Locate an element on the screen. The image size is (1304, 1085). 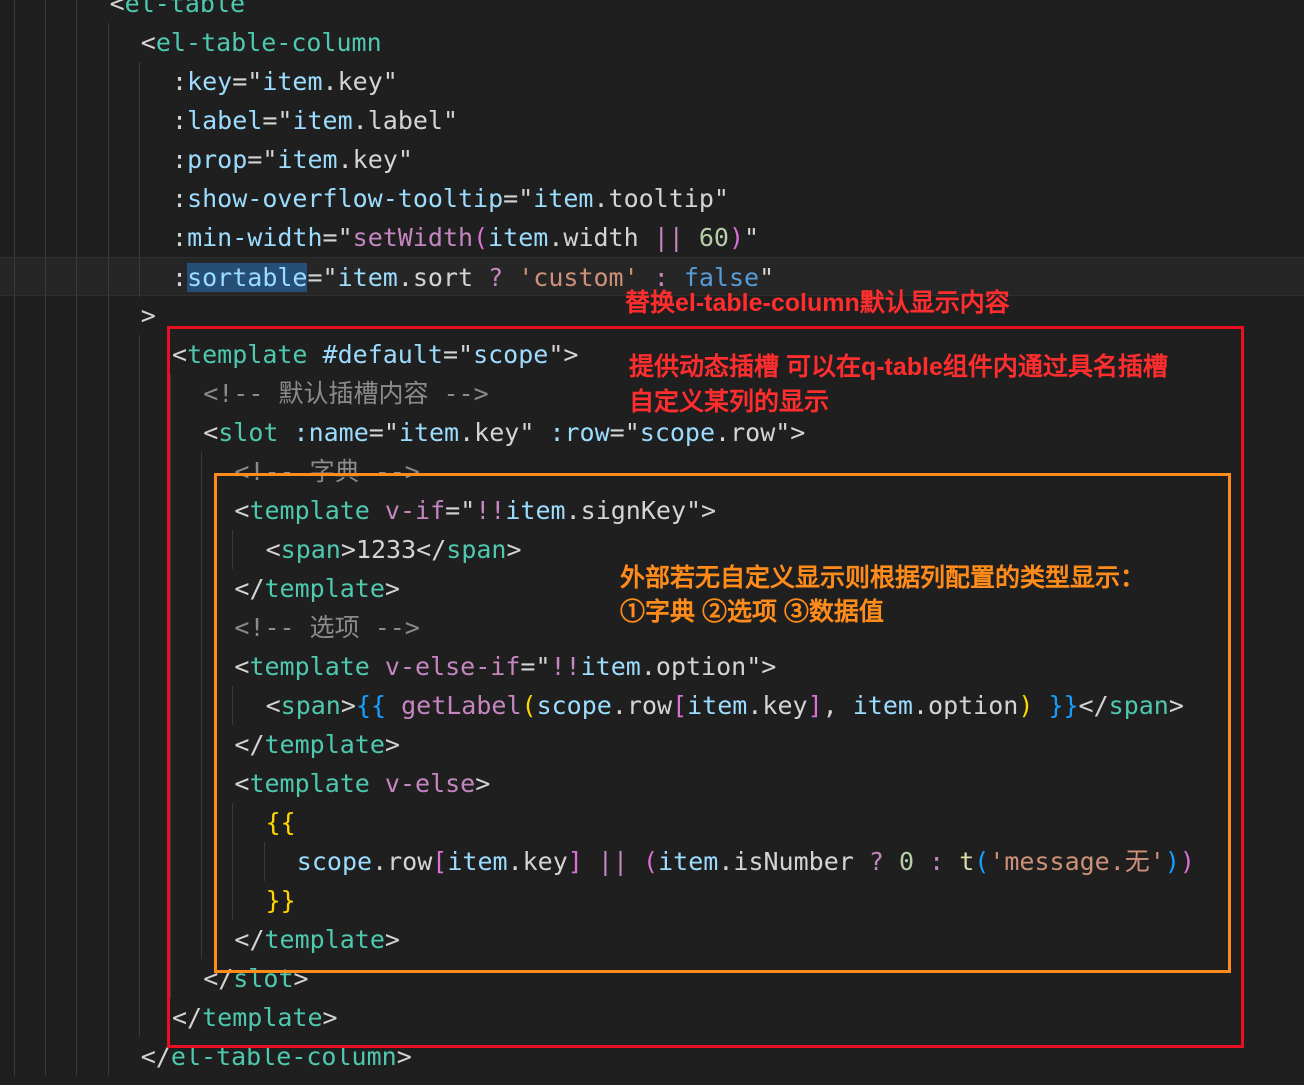
code-token: || is located at coordinates (668, 237).